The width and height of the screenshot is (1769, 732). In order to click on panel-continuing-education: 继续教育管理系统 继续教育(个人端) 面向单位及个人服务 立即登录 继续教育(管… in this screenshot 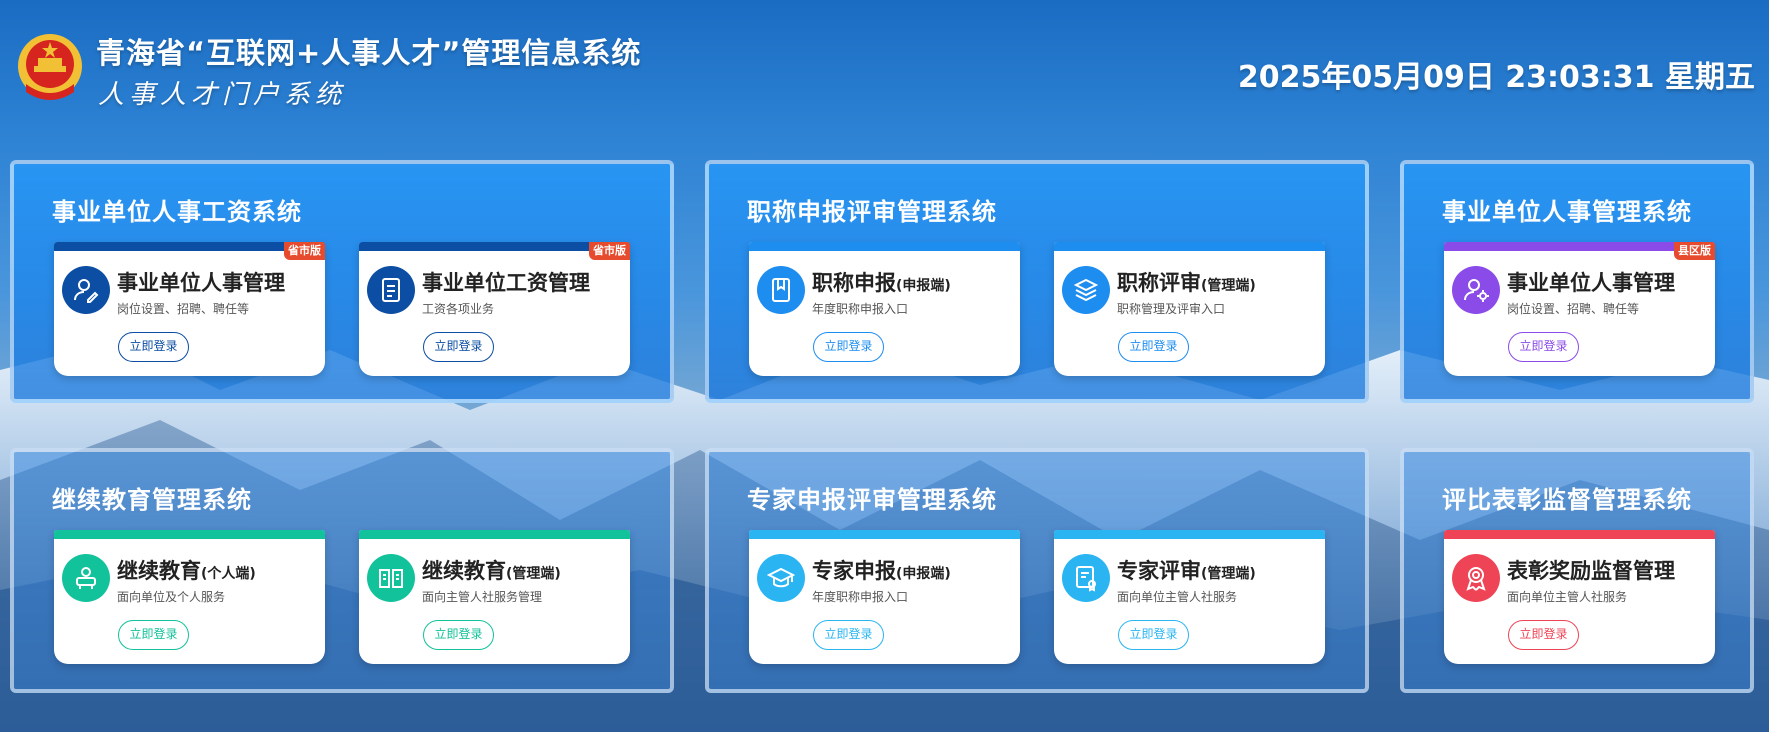, I will do `click(342, 570)`.